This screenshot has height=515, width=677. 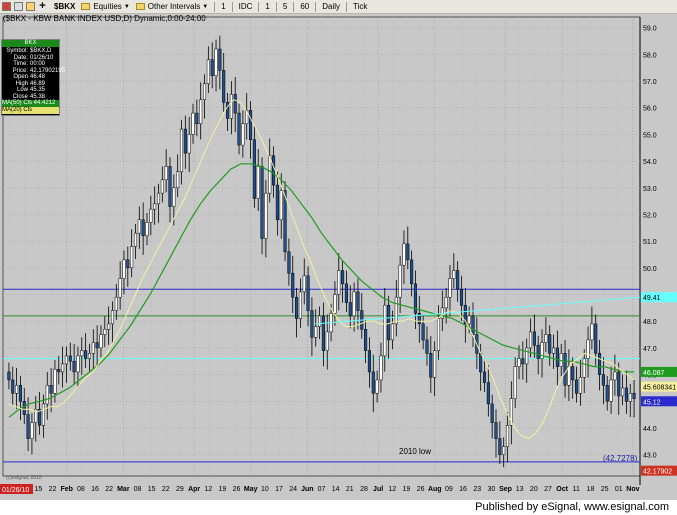 What do you see at coordinates (650, 82) in the screenshot?
I see `y-tick-label: 57.0` at bounding box center [650, 82].